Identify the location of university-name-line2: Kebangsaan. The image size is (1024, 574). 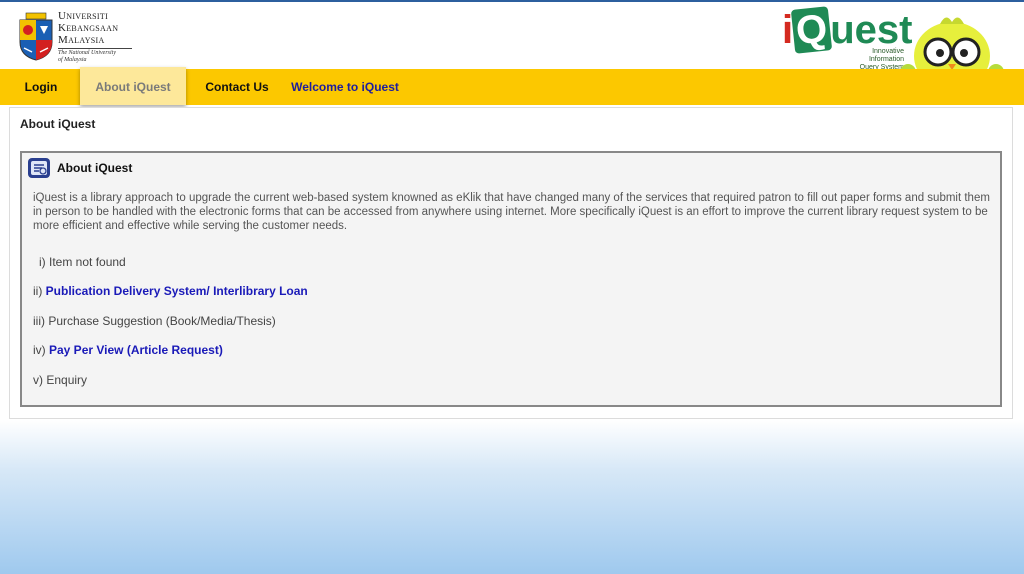
(88, 28).